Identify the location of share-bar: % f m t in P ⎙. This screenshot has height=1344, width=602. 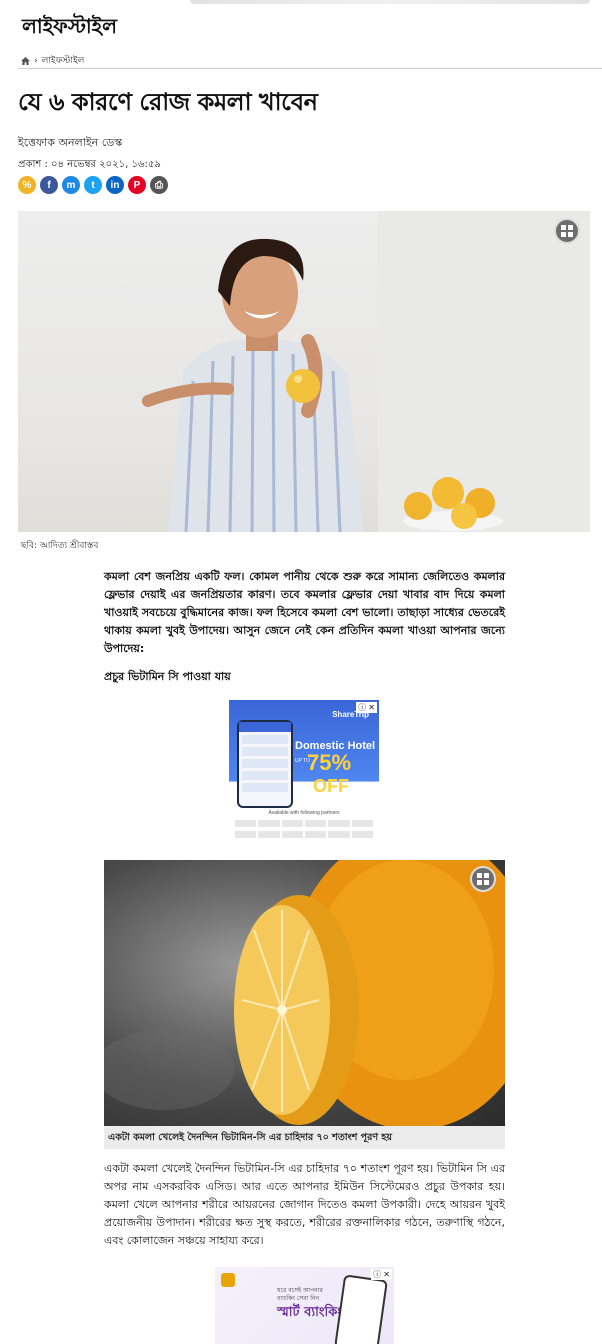
(93, 185).